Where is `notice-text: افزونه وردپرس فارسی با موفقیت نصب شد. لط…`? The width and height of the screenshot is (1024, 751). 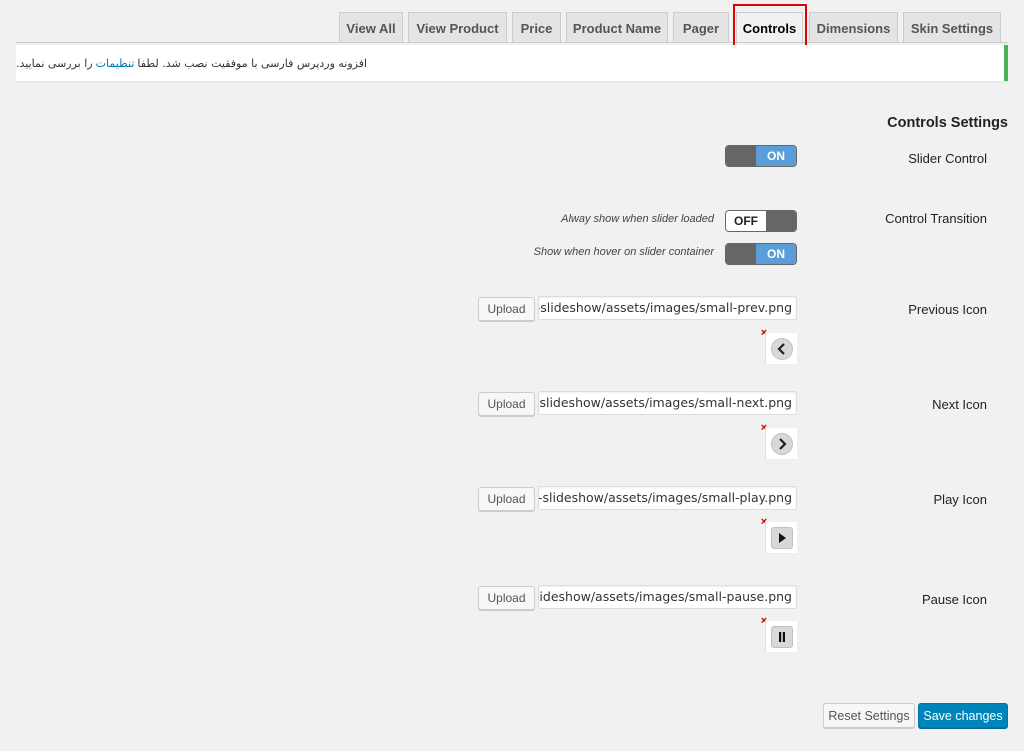
notice-text: افزونه وردپرس فارسی با موفقیت نصب شد. لط… is located at coordinates (252, 63).